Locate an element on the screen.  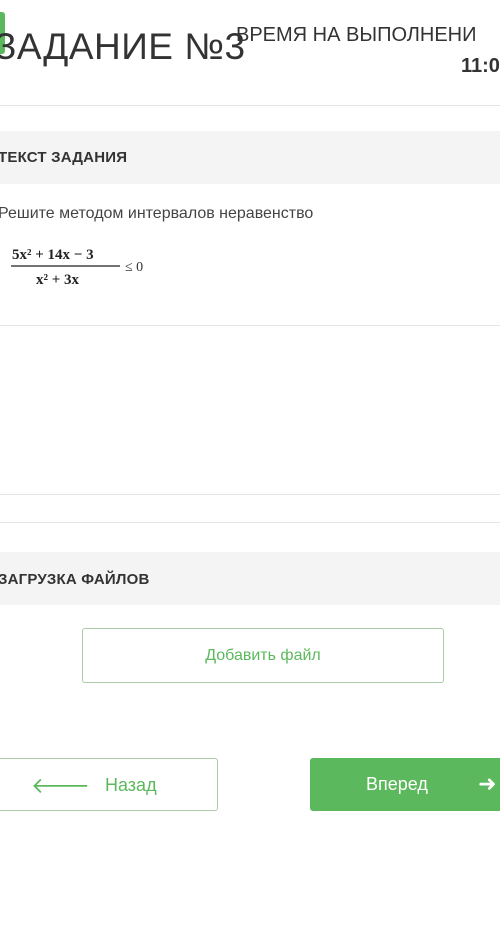
arrow-right-icon: ➜ is located at coordinates (487, 783).